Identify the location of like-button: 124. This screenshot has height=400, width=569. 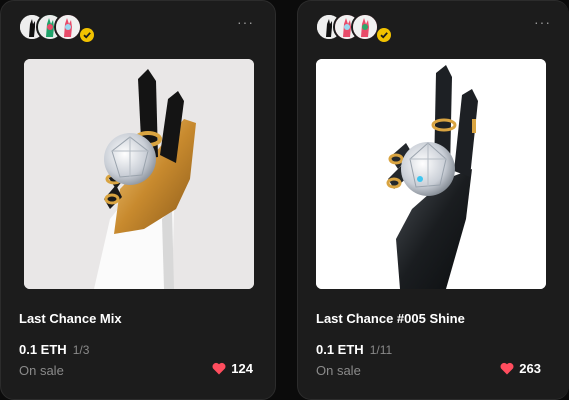
(232, 368).